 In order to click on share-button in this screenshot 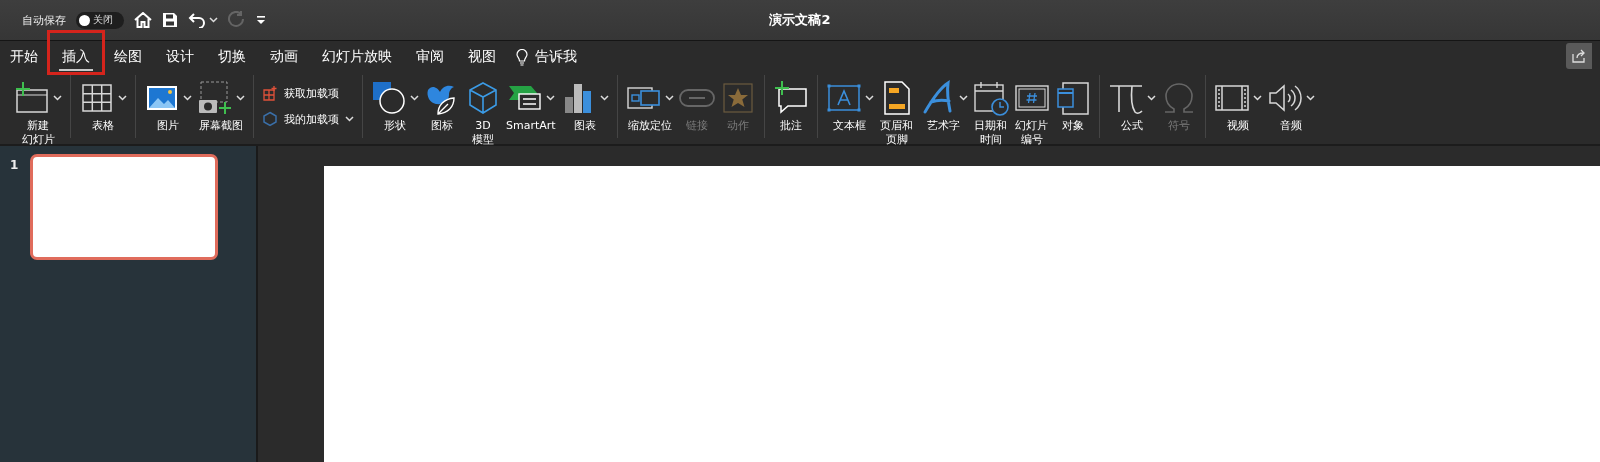, I will do `click(1579, 56)`.